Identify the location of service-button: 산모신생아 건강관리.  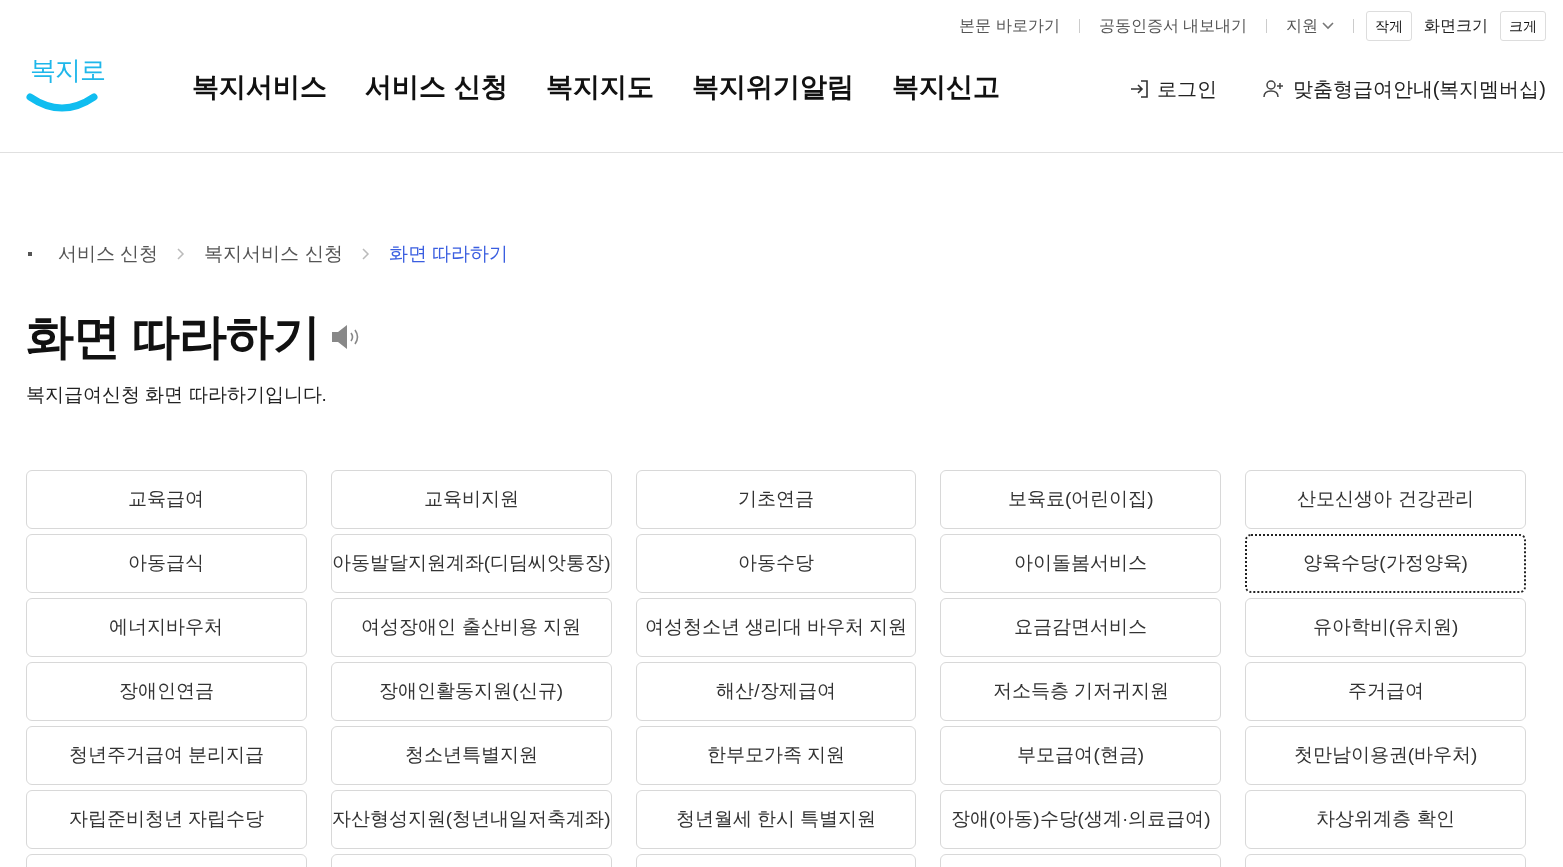
(1385, 499).